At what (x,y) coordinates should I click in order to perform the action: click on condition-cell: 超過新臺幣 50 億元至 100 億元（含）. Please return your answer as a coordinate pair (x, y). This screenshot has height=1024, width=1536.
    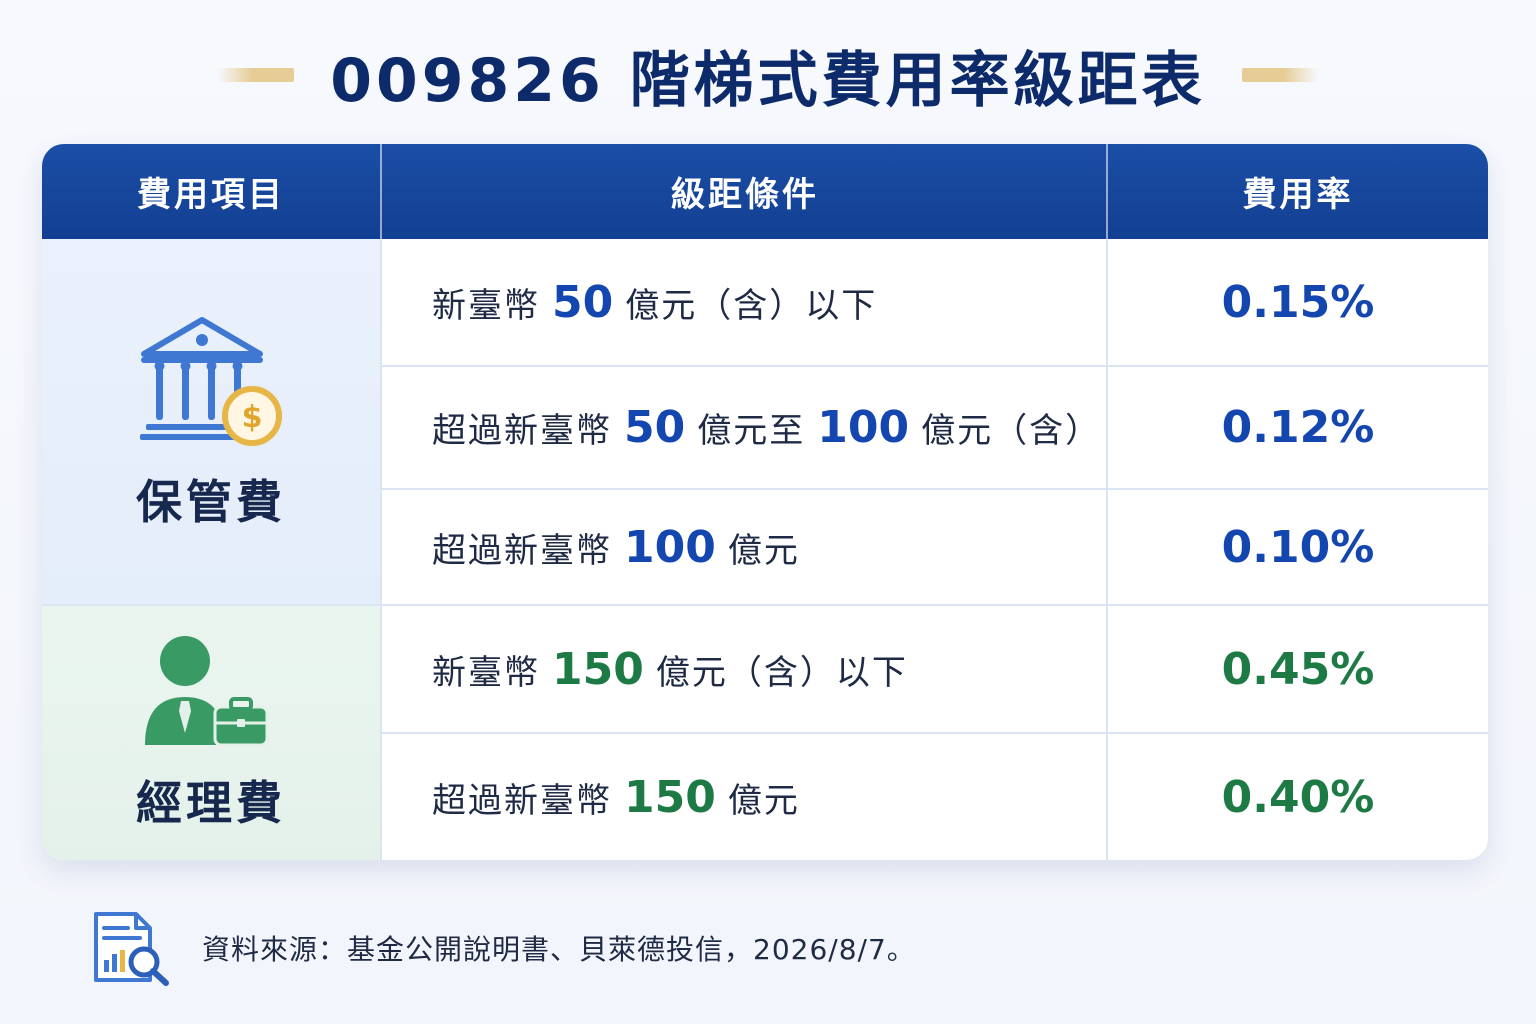
    Looking at the image, I should click on (777, 427).